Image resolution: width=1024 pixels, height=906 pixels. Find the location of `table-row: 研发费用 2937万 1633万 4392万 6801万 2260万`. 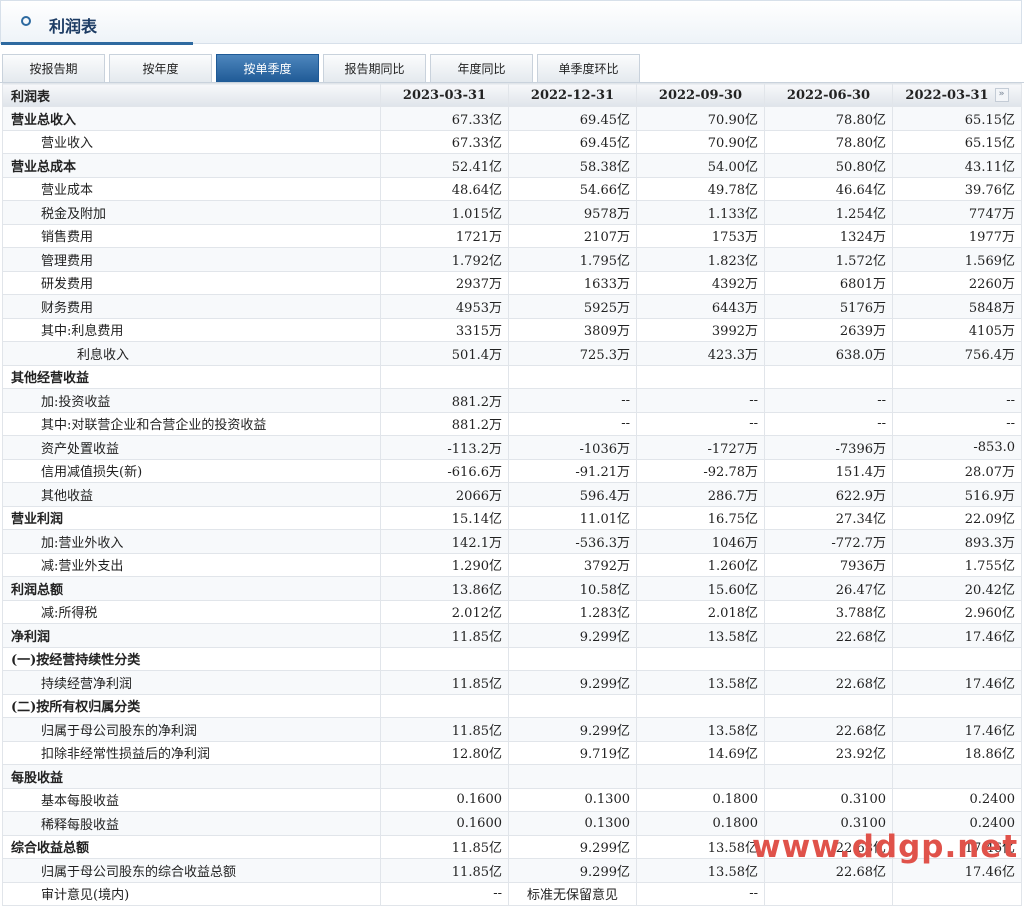

table-row: 研发费用 2937万 1633万 4392万 6801万 2260万 is located at coordinates (512, 282).